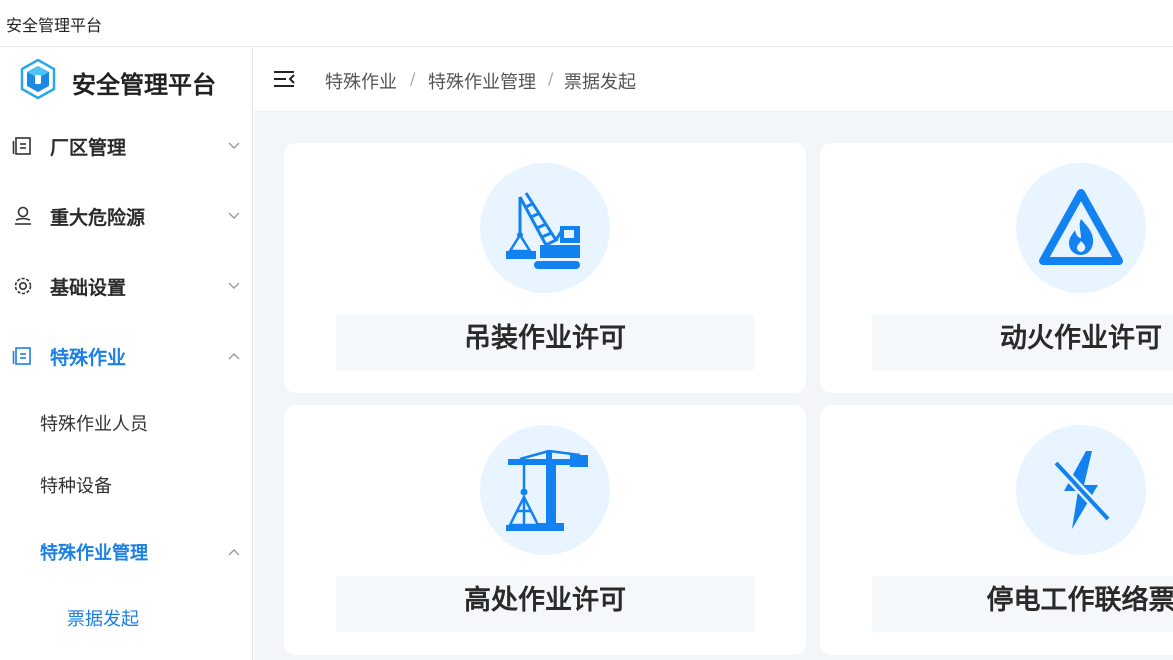  Describe the element at coordinates (88, 358) in the screenshot. I see `menu-label: 特殊作业` at that location.